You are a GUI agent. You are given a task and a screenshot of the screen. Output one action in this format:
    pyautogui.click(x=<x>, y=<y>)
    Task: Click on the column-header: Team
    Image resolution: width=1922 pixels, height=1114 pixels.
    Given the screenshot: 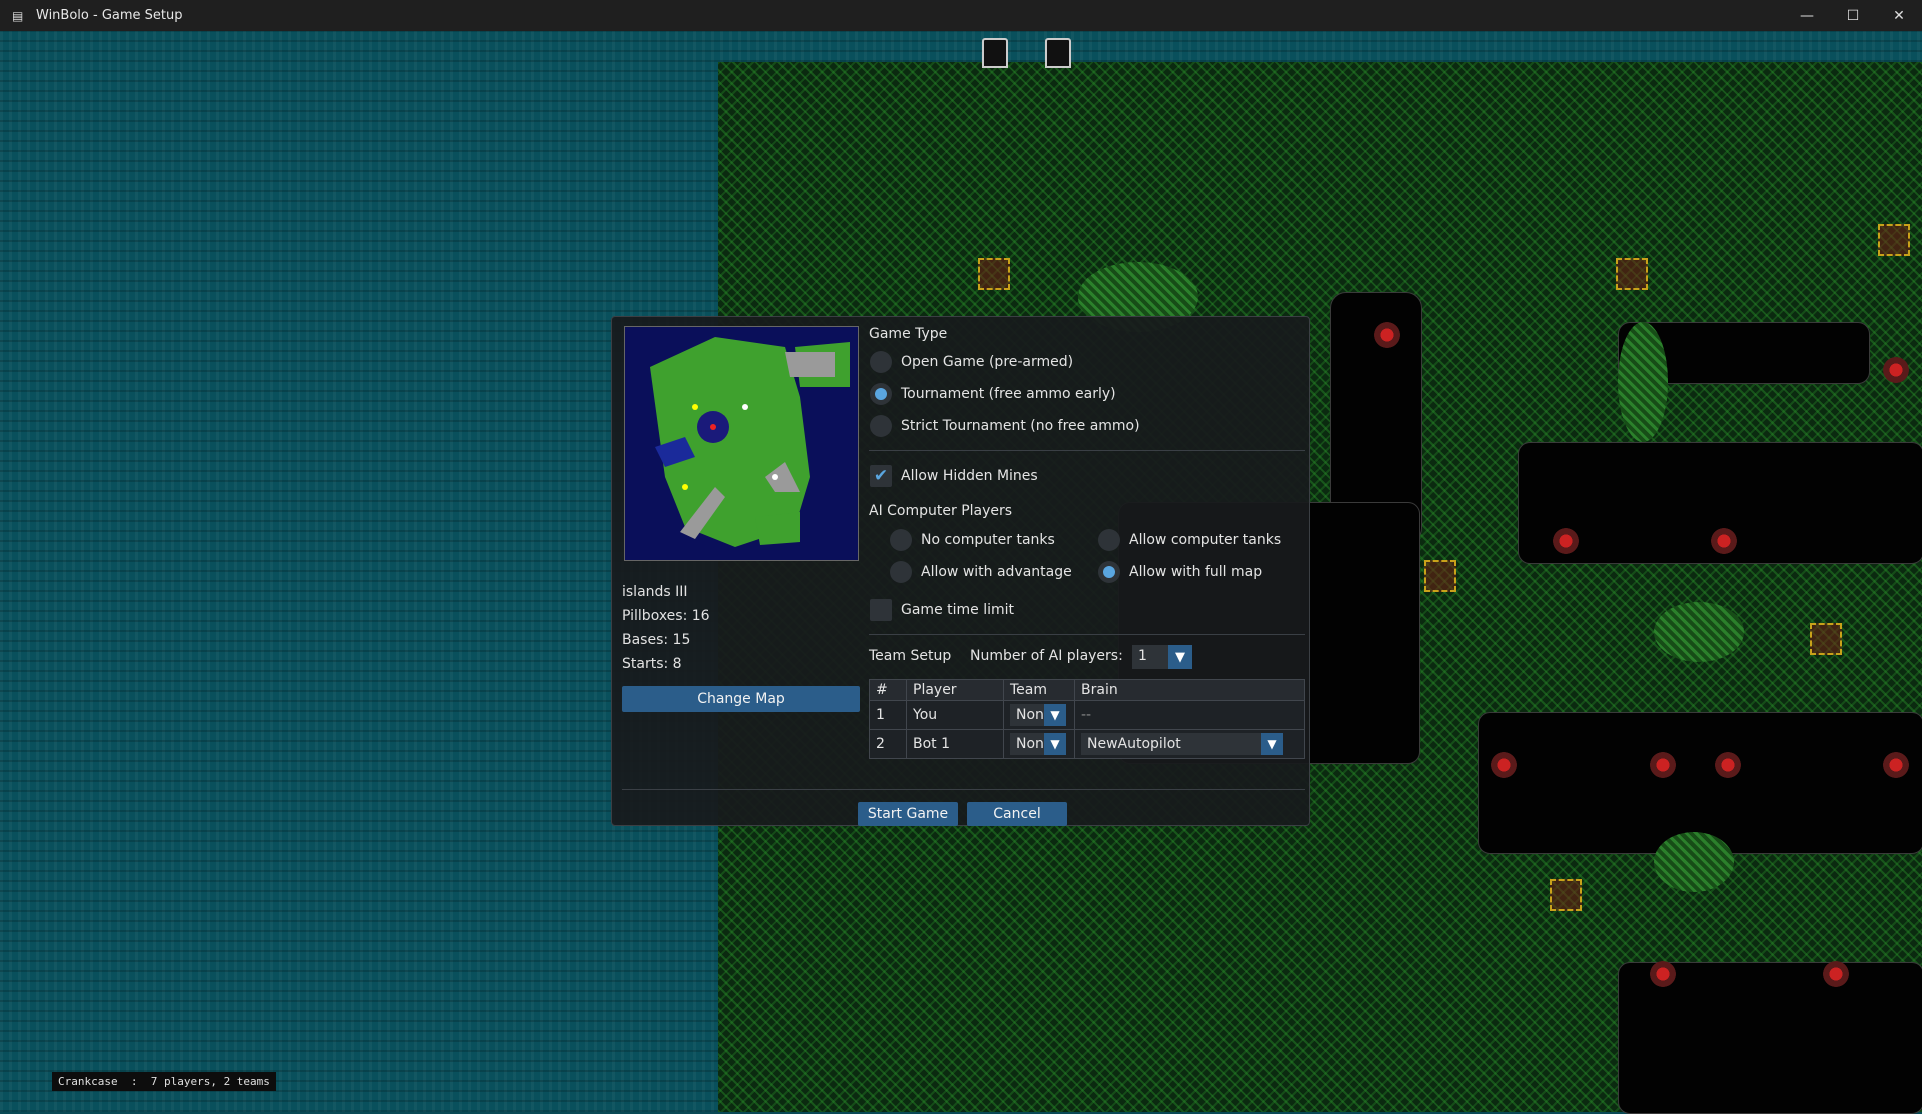 What is the action you would take?
    pyautogui.click(x=1039, y=690)
    